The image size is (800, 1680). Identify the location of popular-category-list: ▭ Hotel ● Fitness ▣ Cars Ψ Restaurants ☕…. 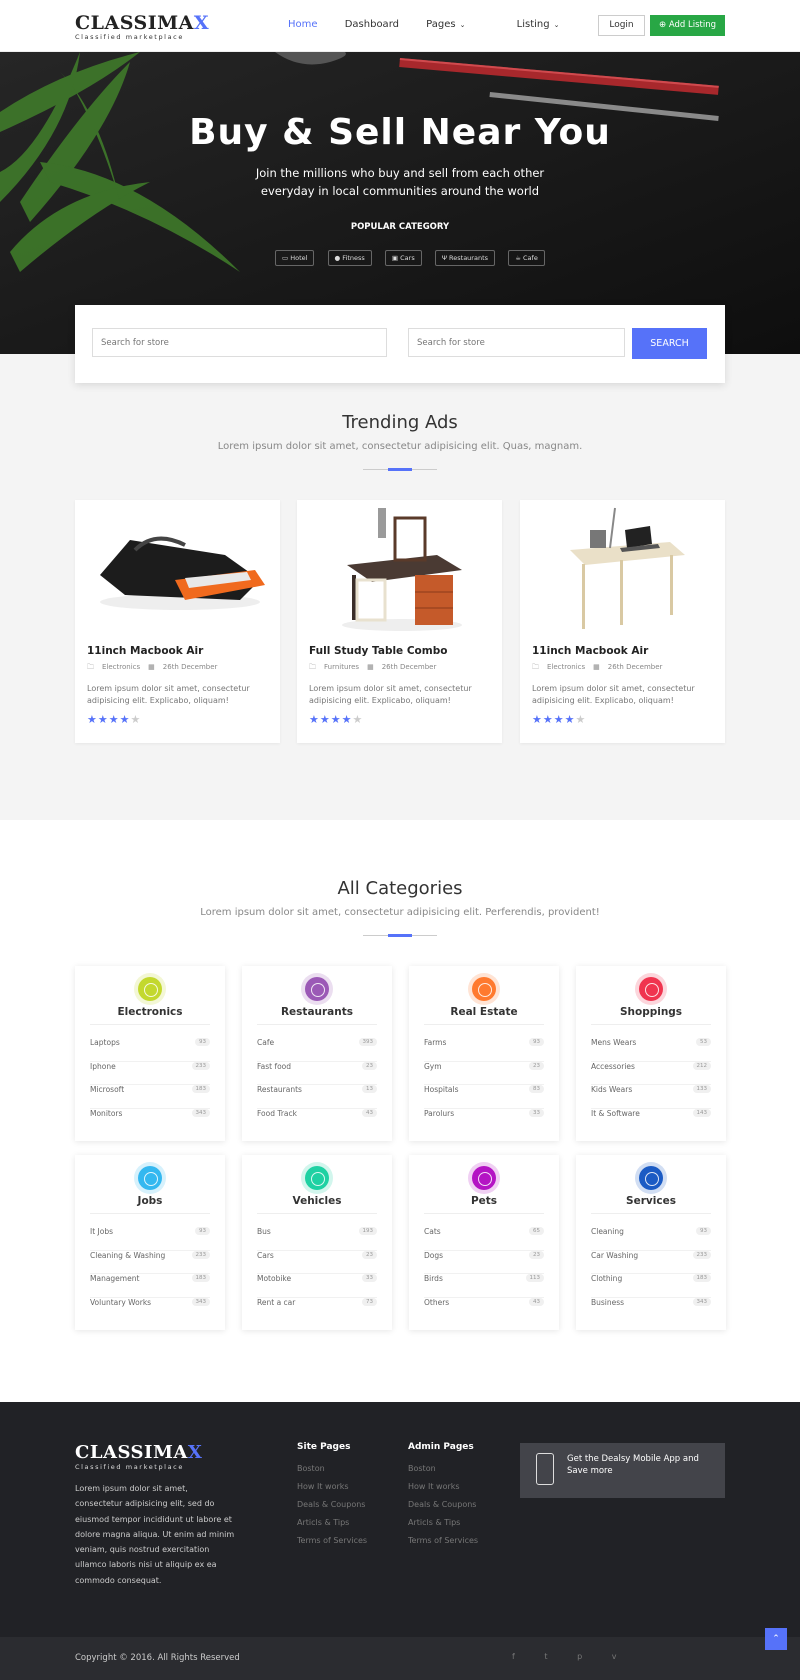
(414, 255).